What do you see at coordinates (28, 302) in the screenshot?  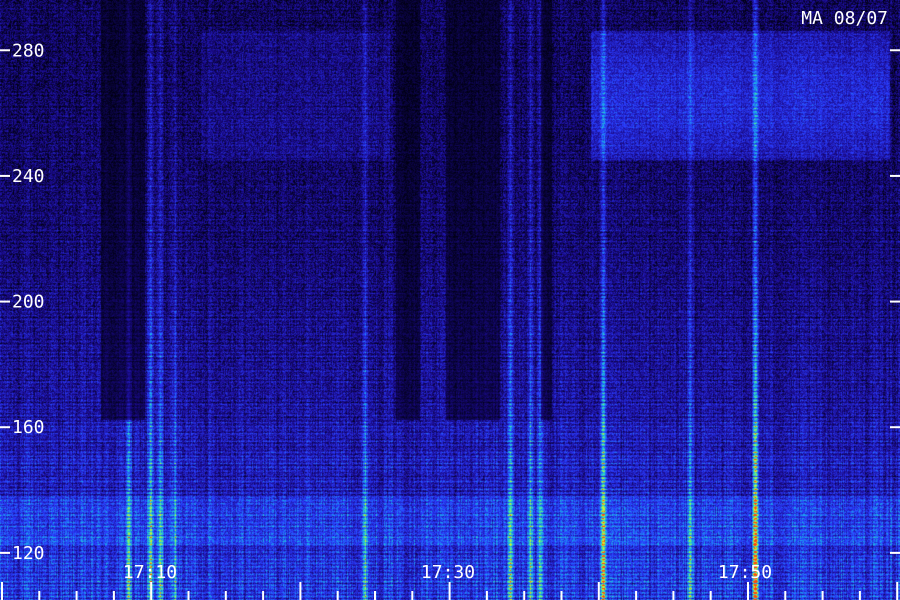 I see `y-tick-label: 200` at bounding box center [28, 302].